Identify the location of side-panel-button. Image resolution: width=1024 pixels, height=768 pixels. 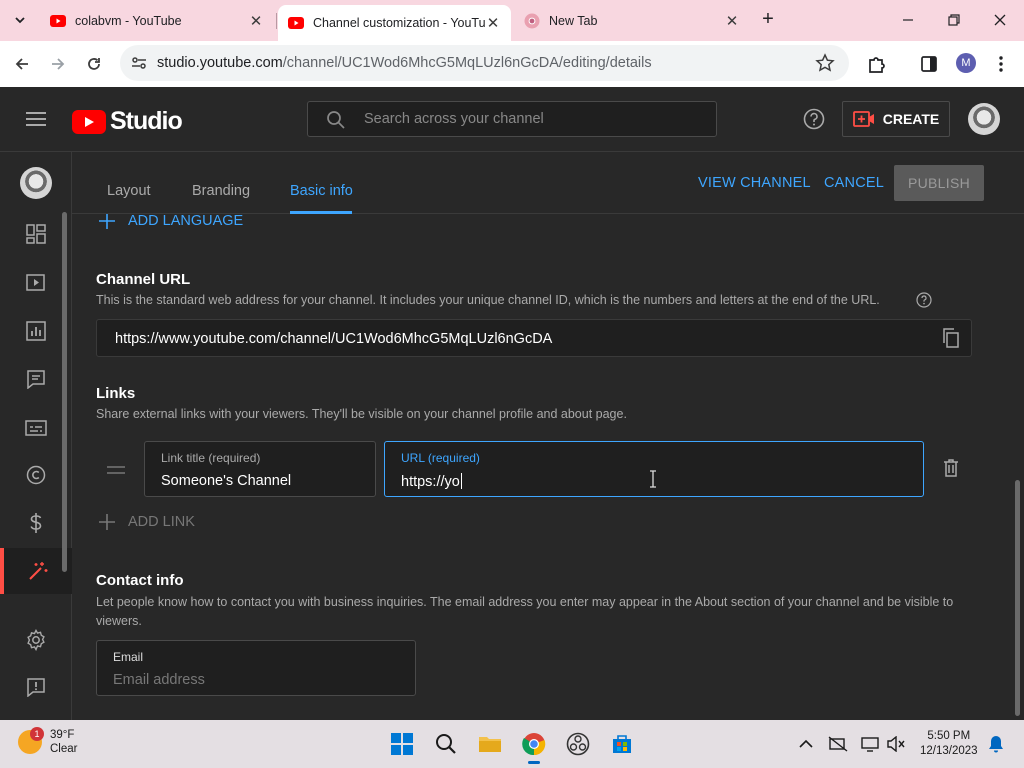
(929, 64).